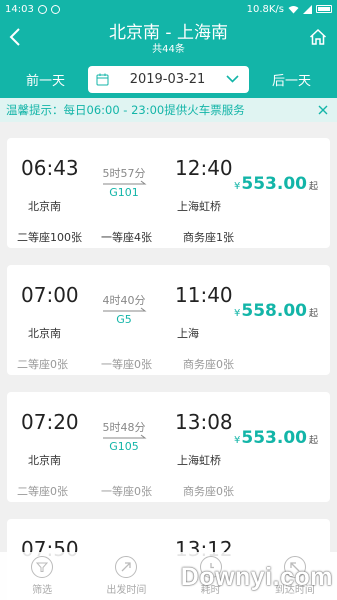 This screenshot has width=337, height=600. Describe the element at coordinates (256, 577) in the screenshot. I see `watermark-logo: Downyi.com` at that location.